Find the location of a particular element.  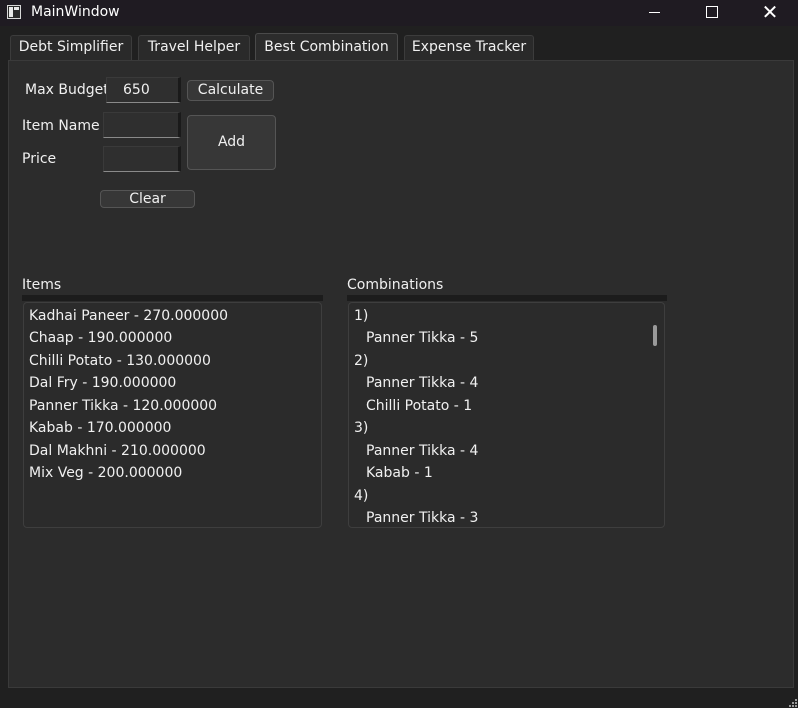

close-icon: ✕ is located at coordinates (770, 12).